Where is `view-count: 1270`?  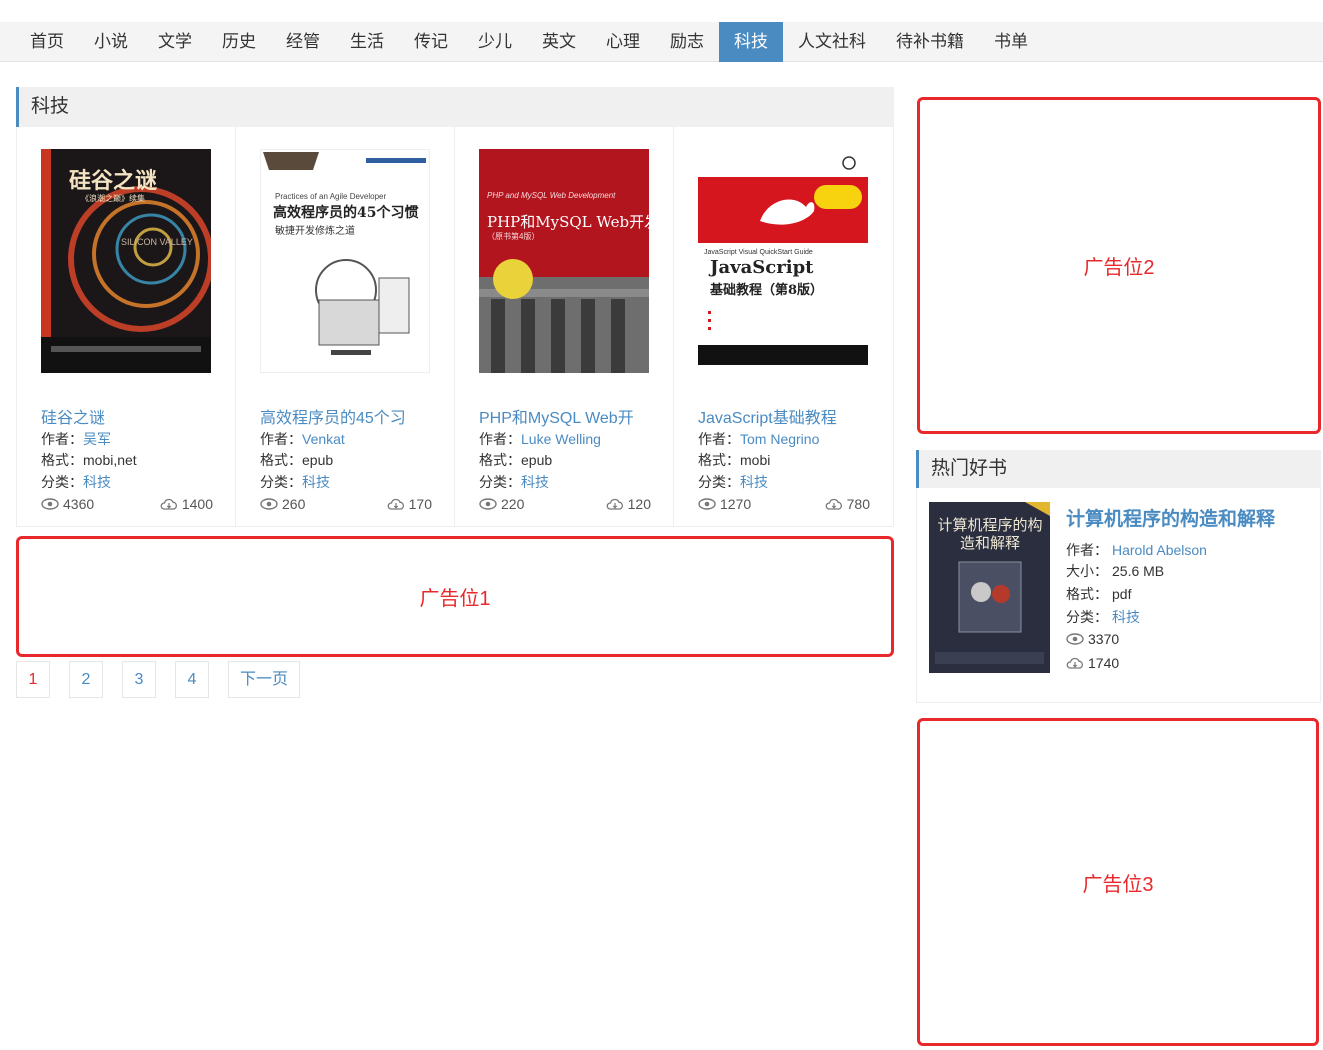 view-count: 1270 is located at coordinates (724, 504).